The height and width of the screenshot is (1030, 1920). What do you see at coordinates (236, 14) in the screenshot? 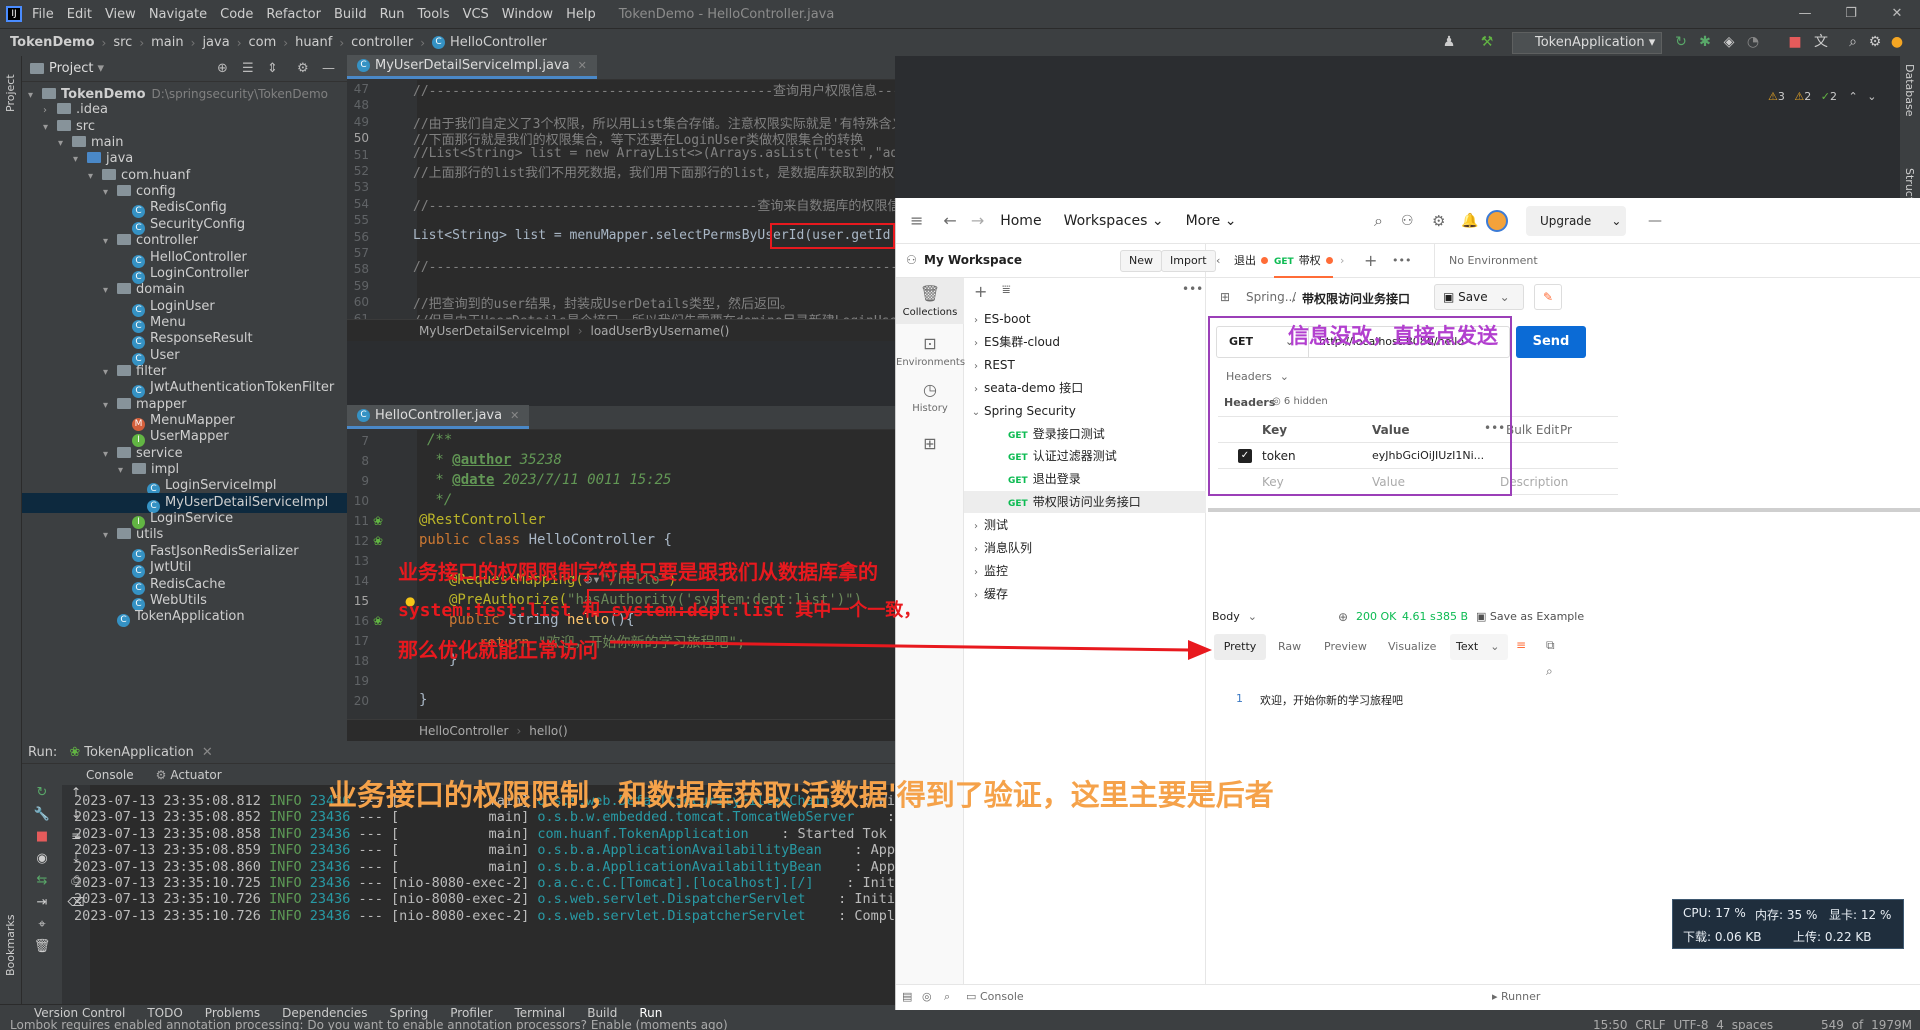
I see `menu-code: Code` at bounding box center [236, 14].